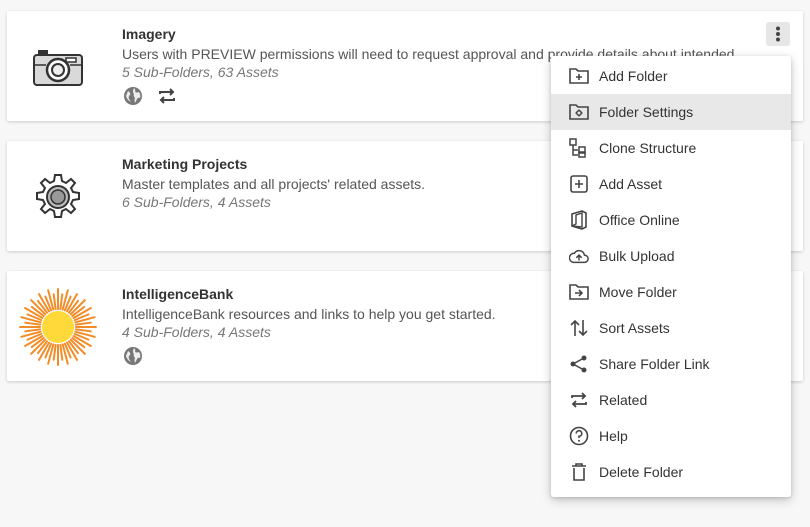 This screenshot has height=527, width=810. Describe the element at coordinates (641, 472) in the screenshot. I see `menu-item-label: Delete Folder` at that location.